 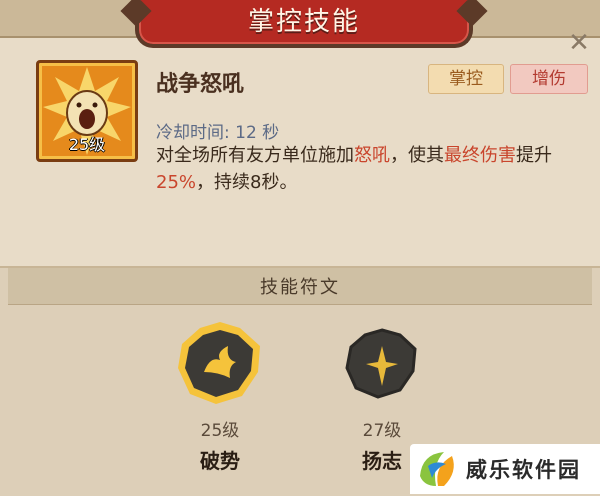 What do you see at coordinates (381, 363) in the screenshot?
I see `rune-2-icon` at bounding box center [381, 363].